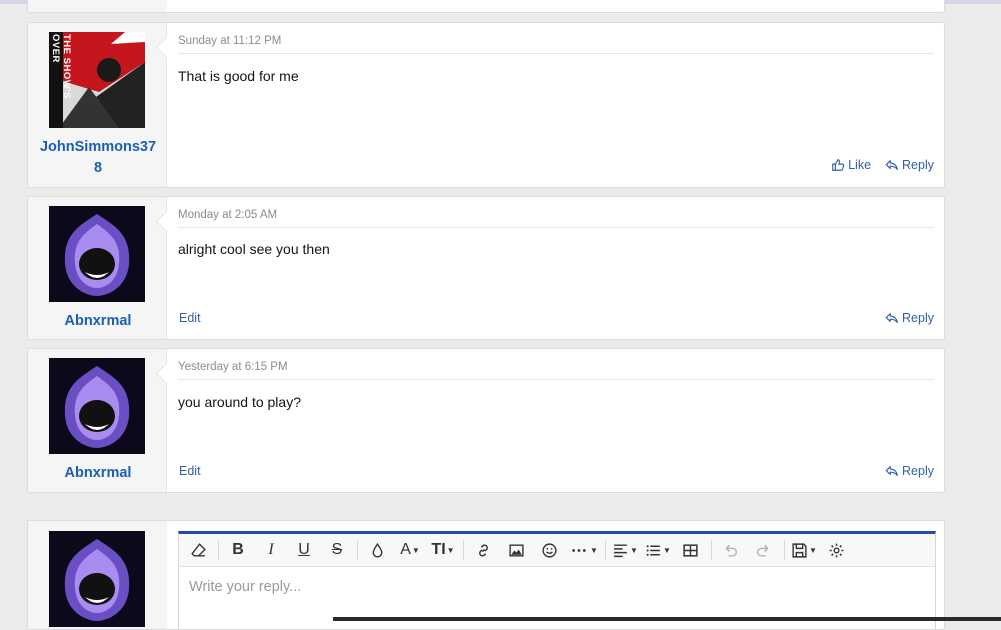 The image size is (1001, 630). Describe the element at coordinates (254, 249) in the screenshot. I see `message-body: alright cool see you then` at that location.